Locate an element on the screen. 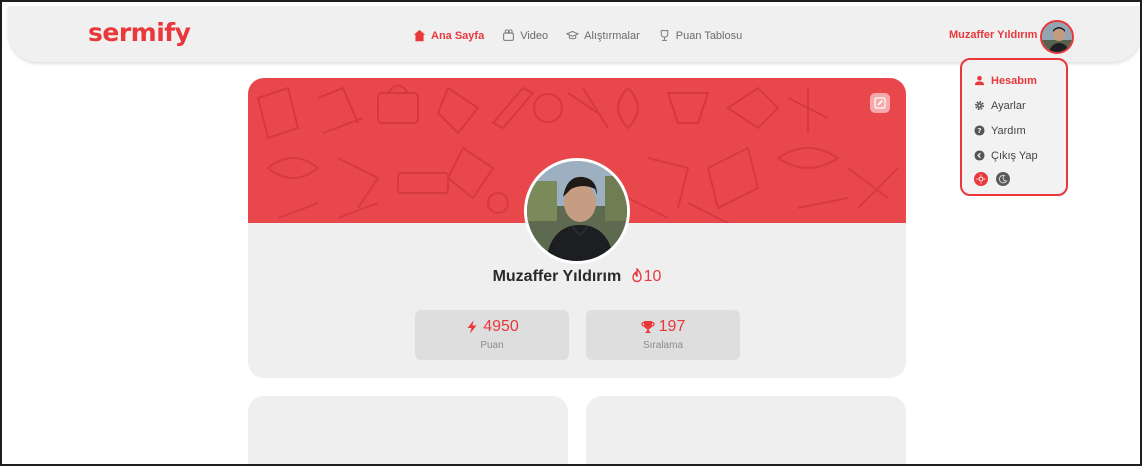  nav-item-label: Alıştırmalar is located at coordinates (612, 35).